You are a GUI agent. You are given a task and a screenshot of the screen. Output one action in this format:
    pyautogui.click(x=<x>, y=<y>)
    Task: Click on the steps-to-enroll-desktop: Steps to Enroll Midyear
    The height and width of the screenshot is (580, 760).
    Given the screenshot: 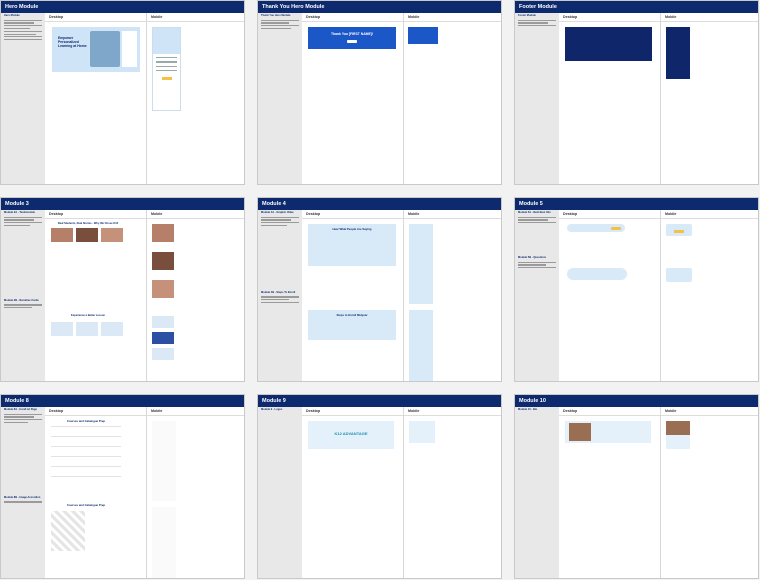 What is the action you would take?
    pyautogui.click(x=352, y=325)
    